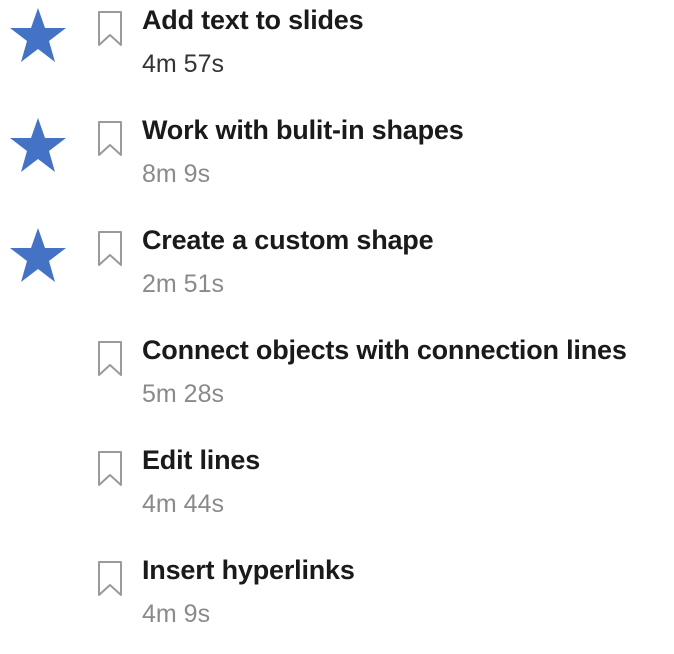 This screenshot has width=674, height=654. What do you see at coordinates (176, 614) in the screenshot?
I see `video-duration: 4m 9s` at bounding box center [176, 614].